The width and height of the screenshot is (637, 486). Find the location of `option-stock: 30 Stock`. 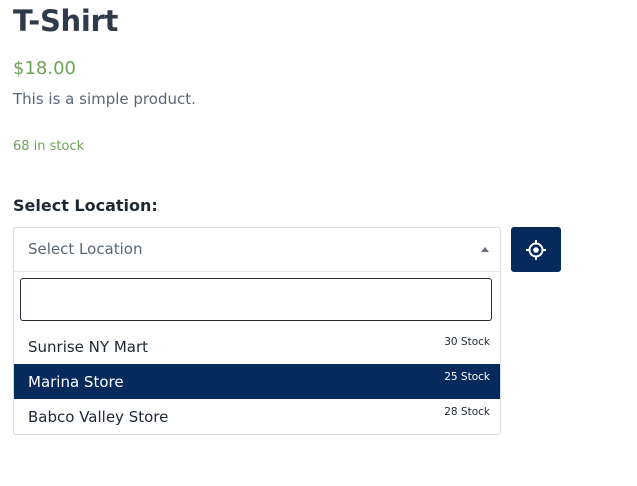

option-stock: 30 Stock is located at coordinates (467, 342).